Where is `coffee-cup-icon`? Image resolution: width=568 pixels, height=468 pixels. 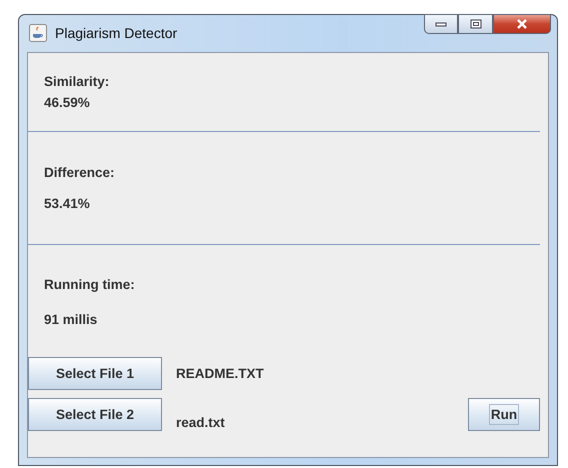
coffee-cup-icon is located at coordinates (38, 33).